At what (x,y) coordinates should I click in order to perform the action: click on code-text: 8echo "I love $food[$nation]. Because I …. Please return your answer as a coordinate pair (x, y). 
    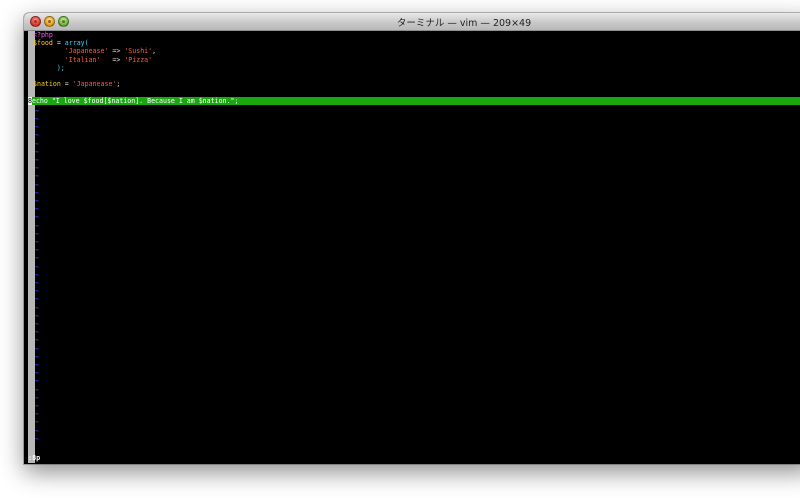
    Looking at the image, I should click on (133, 100).